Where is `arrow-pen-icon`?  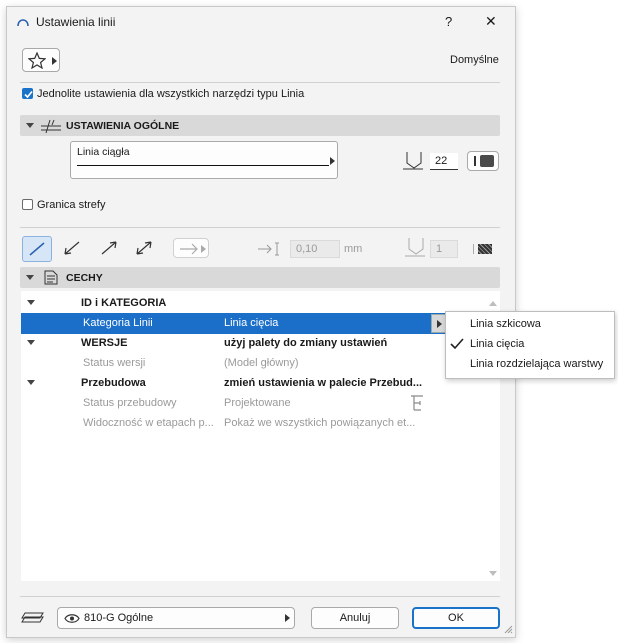 arrow-pen-icon is located at coordinates (415, 247).